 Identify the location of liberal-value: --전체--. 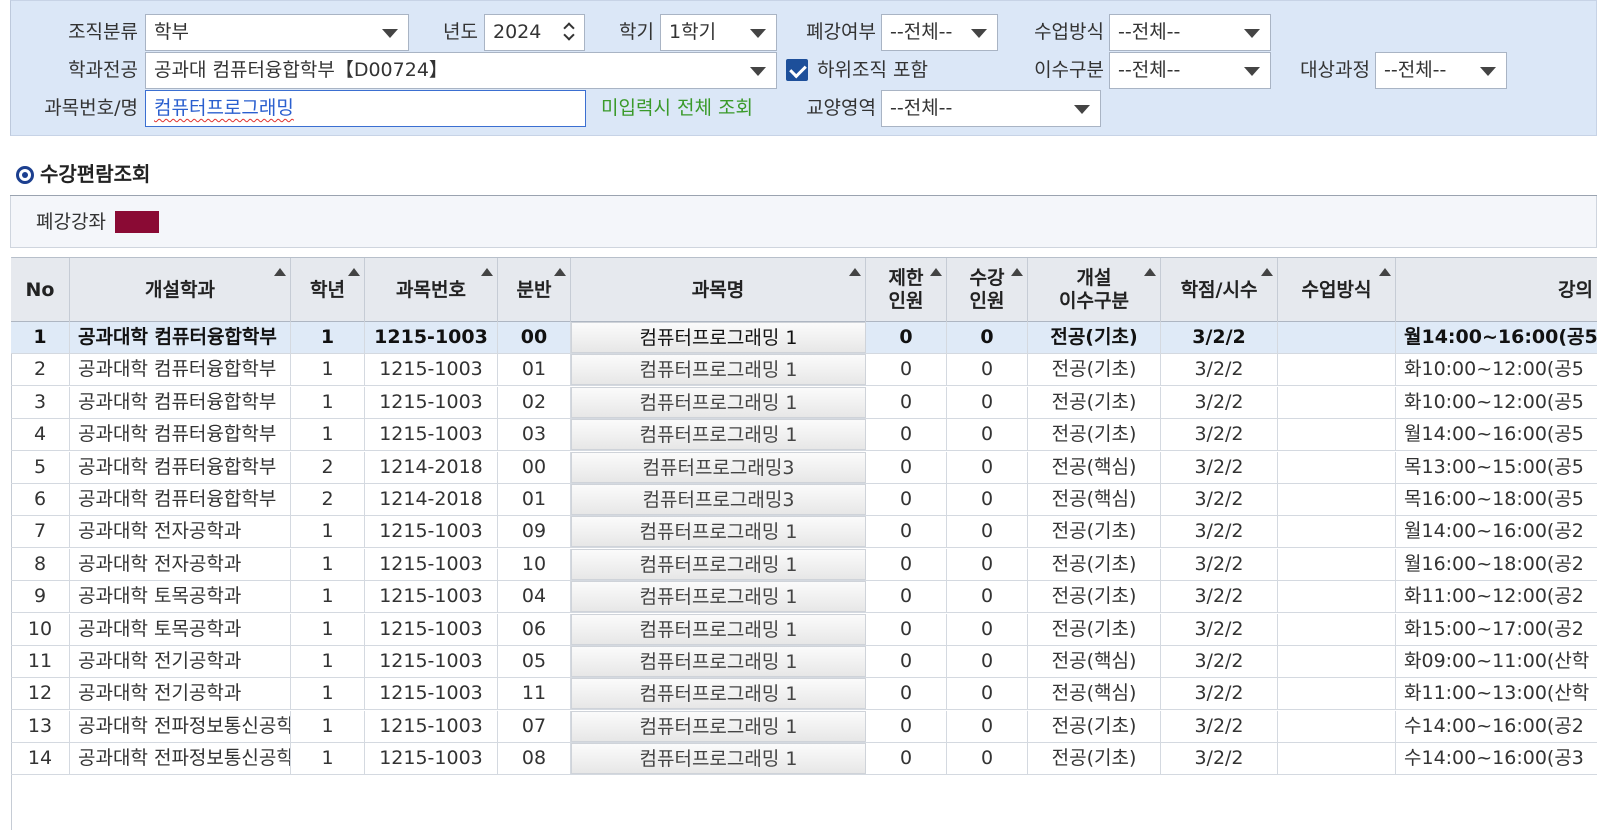
(921, 108).